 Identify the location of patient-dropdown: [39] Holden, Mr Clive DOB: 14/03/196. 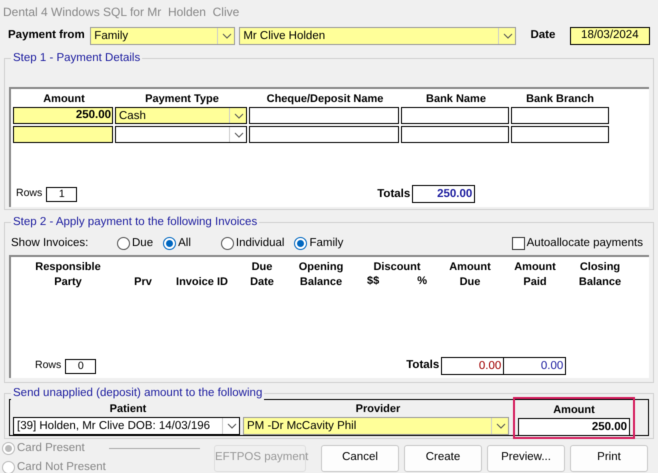
(126, 426).